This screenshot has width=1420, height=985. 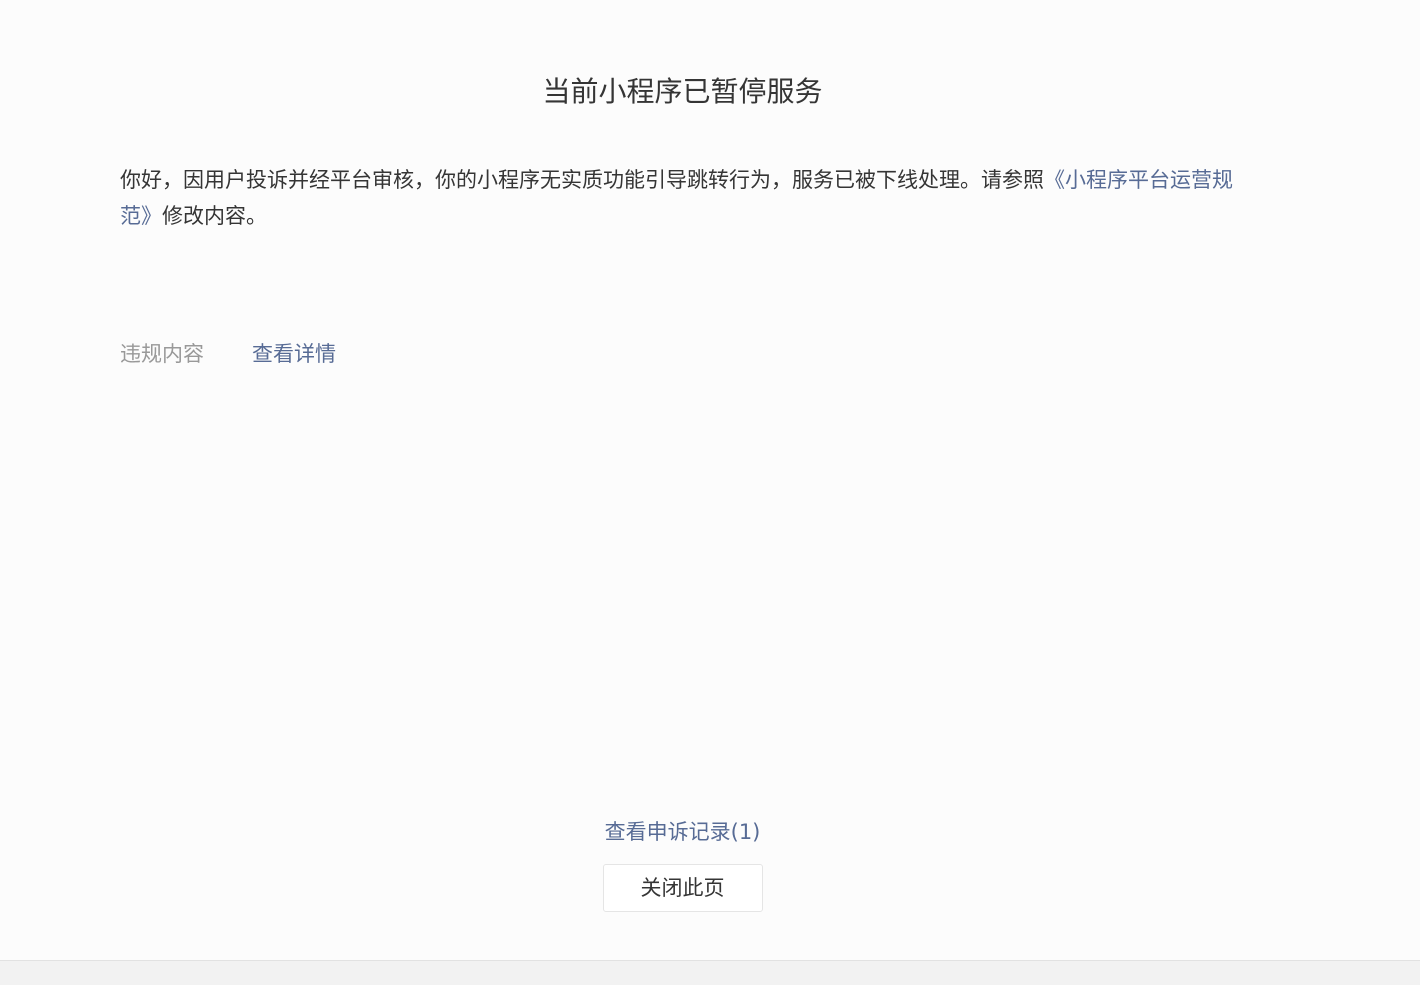 I want to click on page-title: 当前小程序已暂停服务, so click(x=682, y=91).